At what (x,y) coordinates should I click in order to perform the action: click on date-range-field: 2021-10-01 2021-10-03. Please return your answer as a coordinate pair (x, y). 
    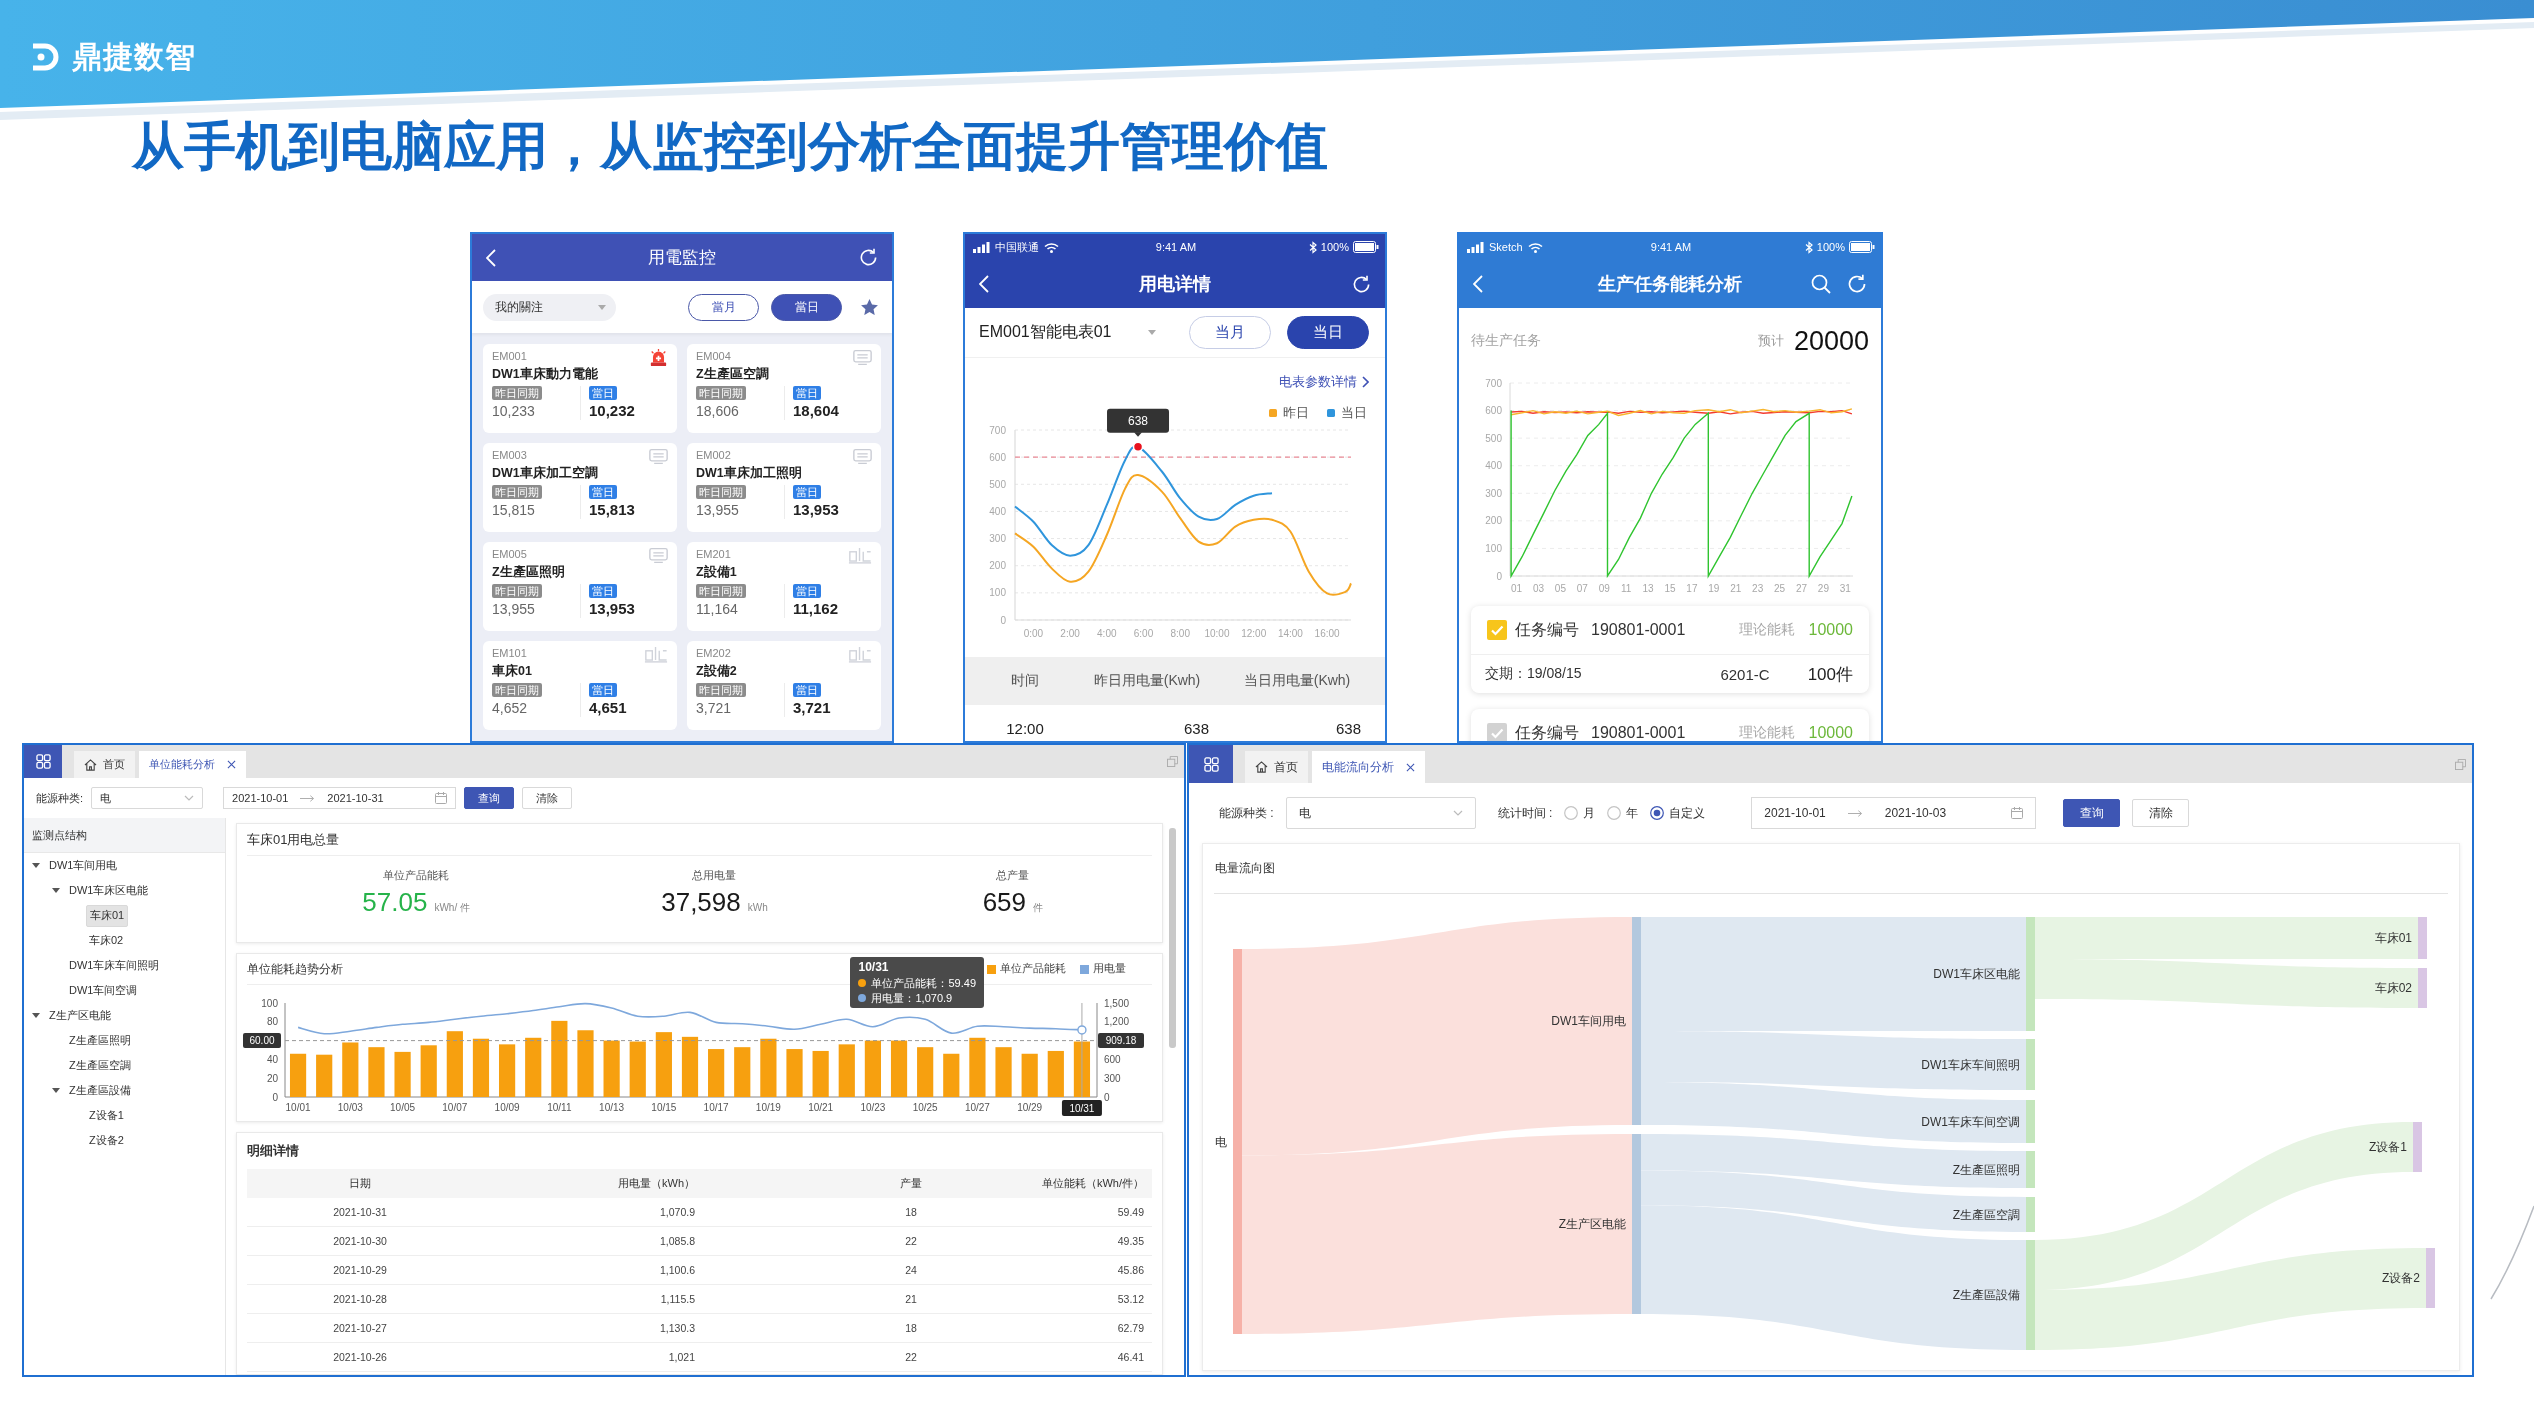
    Looking at the image, I should click on (1894, 813).